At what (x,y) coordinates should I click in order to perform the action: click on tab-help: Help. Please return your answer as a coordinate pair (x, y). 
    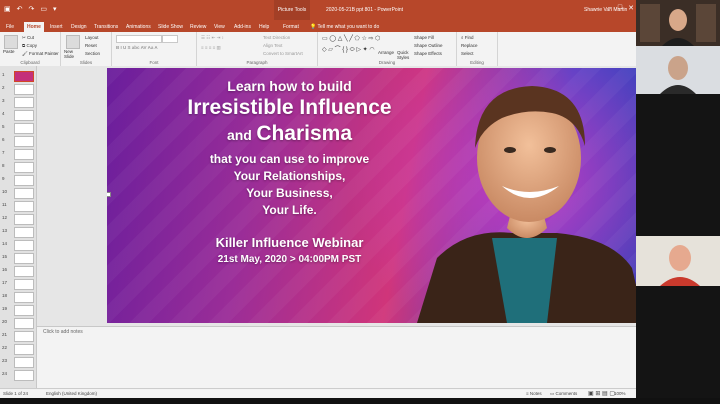
    Looking at the image, I should click on (264, 27).